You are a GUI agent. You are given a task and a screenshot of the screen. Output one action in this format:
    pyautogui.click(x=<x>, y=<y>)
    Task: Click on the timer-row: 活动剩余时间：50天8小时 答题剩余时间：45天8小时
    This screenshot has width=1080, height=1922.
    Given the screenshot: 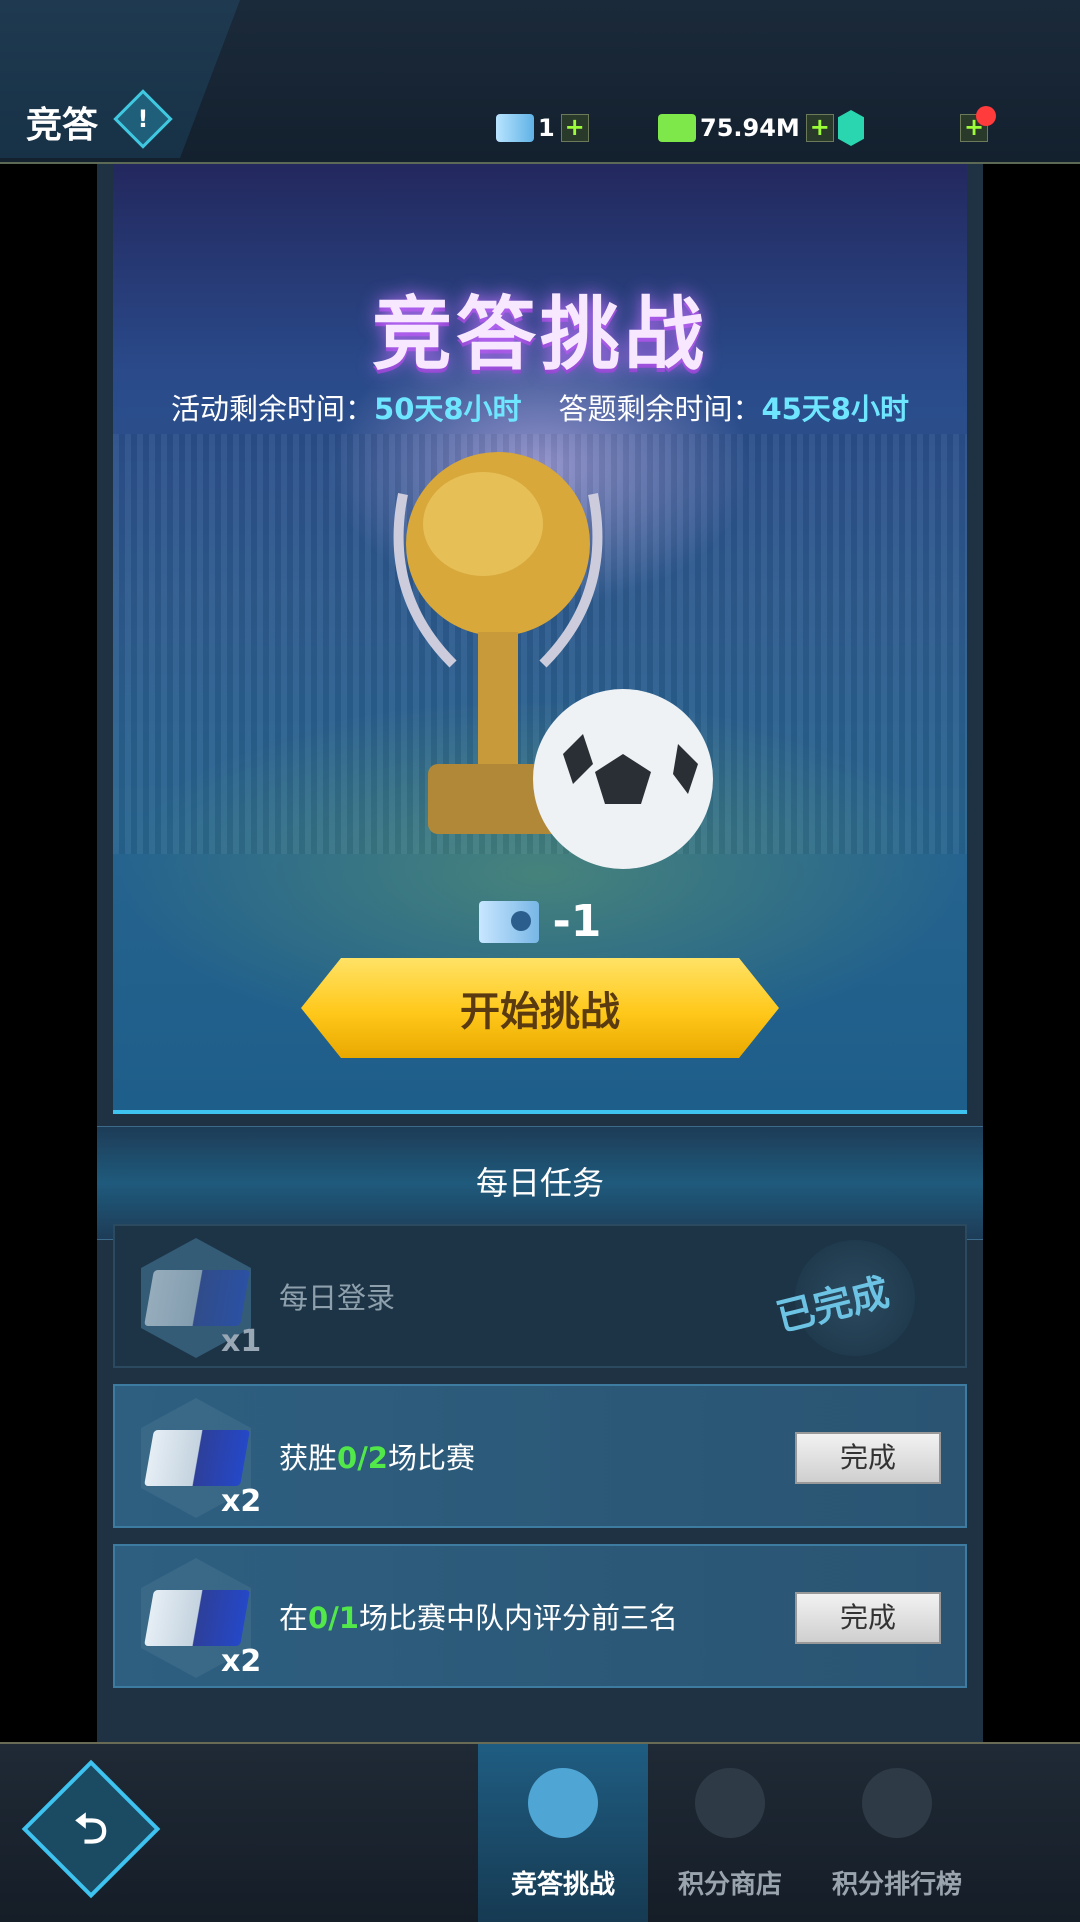 What is the action you would take?
    pyautogui.click(x=540, y=407)
    